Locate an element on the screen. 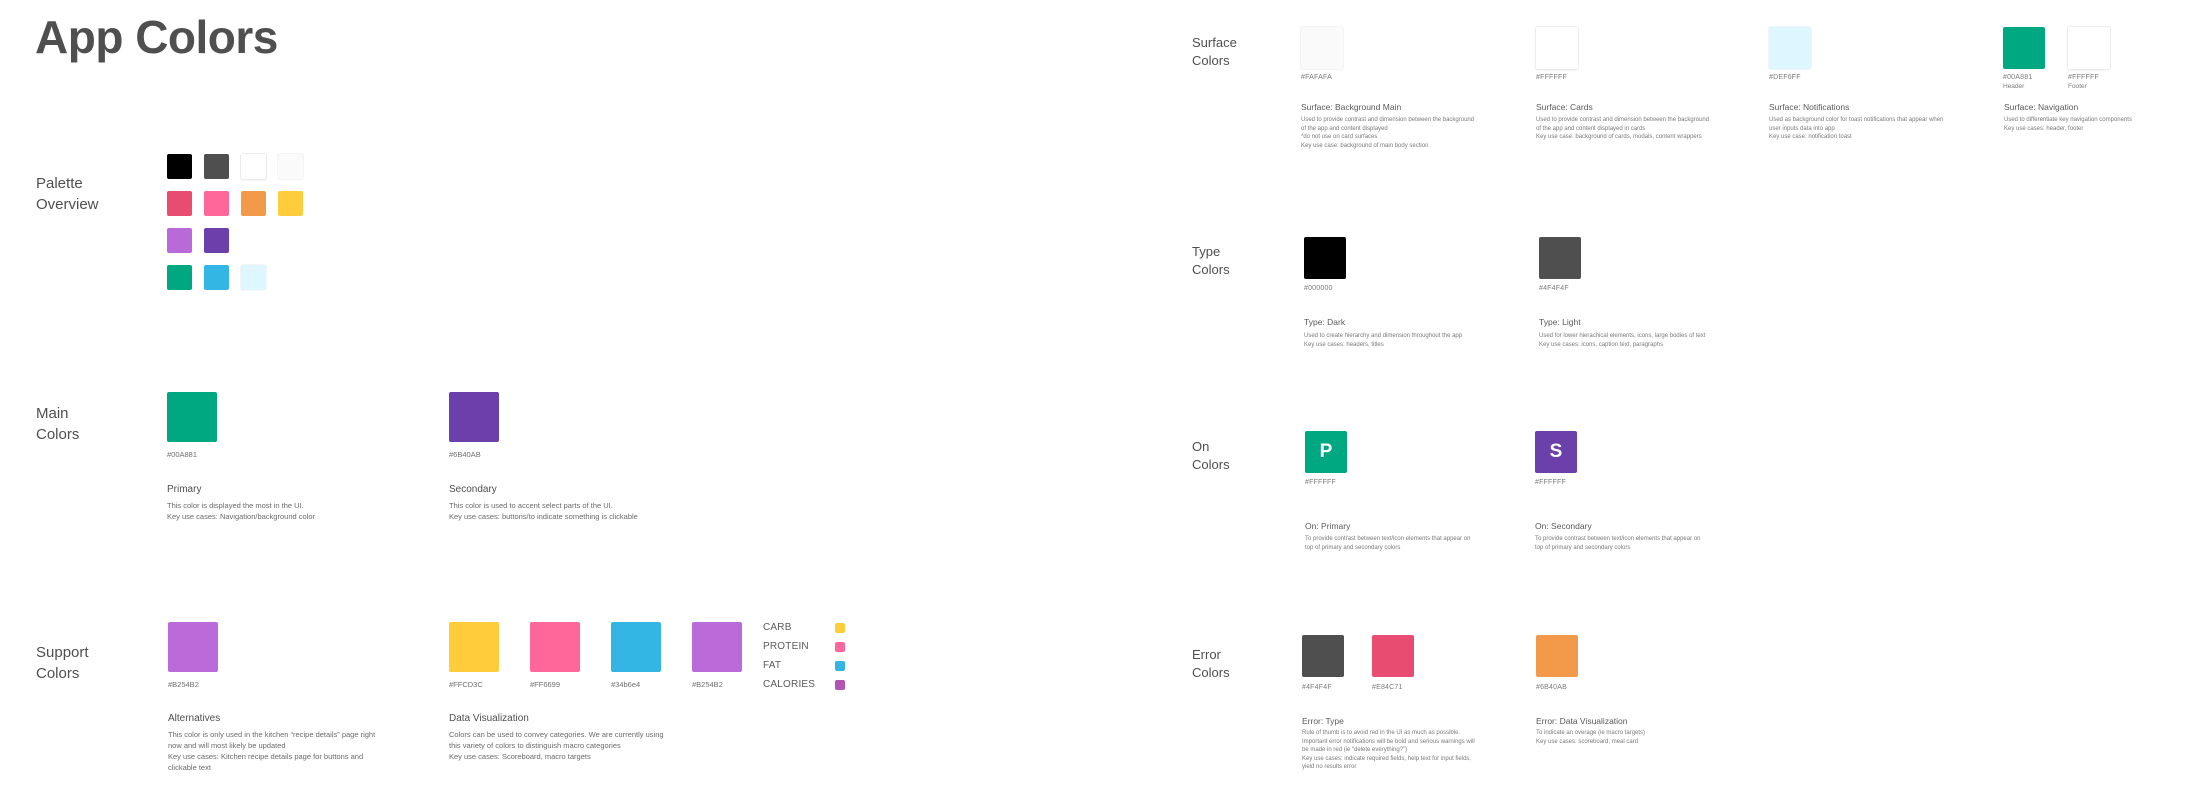  surface-title: Surface: Notifications is located at coordinates (1809, 107).